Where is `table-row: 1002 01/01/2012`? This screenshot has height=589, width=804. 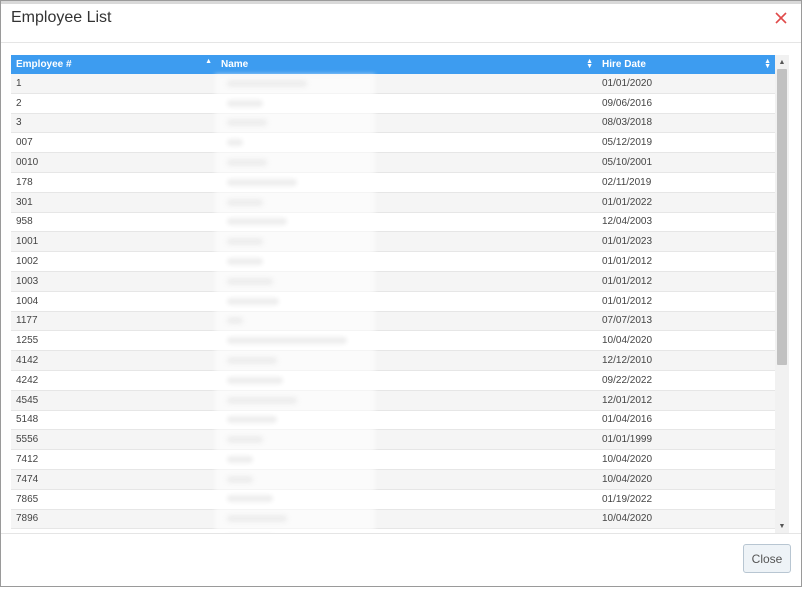 table-row: 1002 01/01/2012 is located at coordinates (393, 261).